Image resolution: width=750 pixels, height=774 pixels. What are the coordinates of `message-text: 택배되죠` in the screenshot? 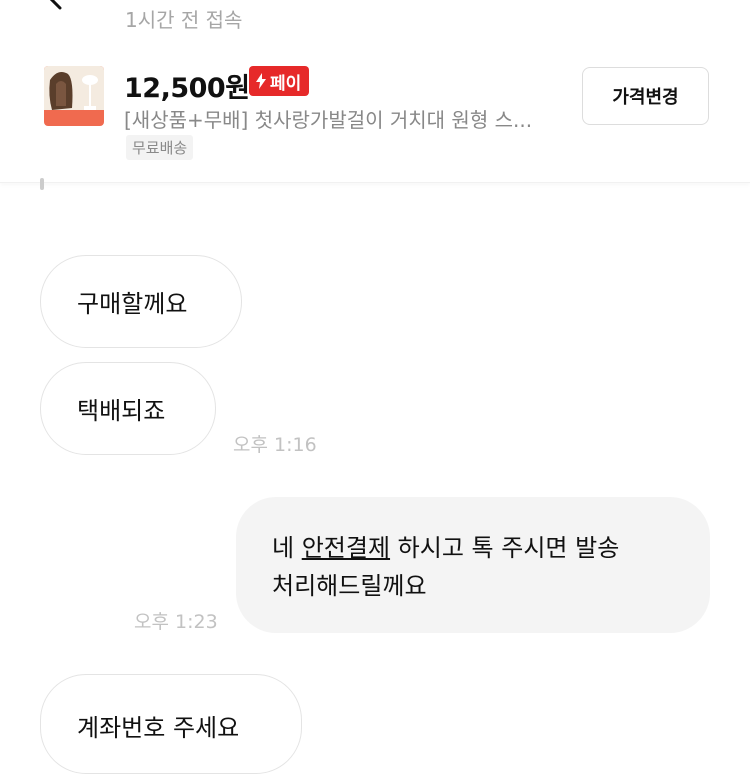 It's located at (121, 411).